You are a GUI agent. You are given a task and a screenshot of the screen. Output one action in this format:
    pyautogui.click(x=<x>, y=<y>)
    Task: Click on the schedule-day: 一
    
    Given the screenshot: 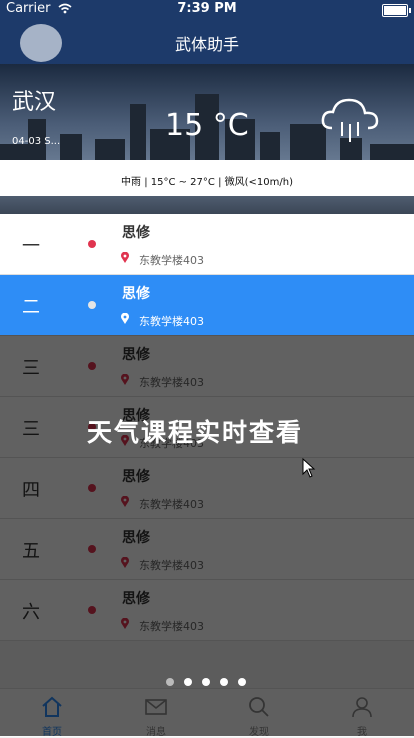 What is the action you would take?
    pyautogui.click(x=31, y=246)
    